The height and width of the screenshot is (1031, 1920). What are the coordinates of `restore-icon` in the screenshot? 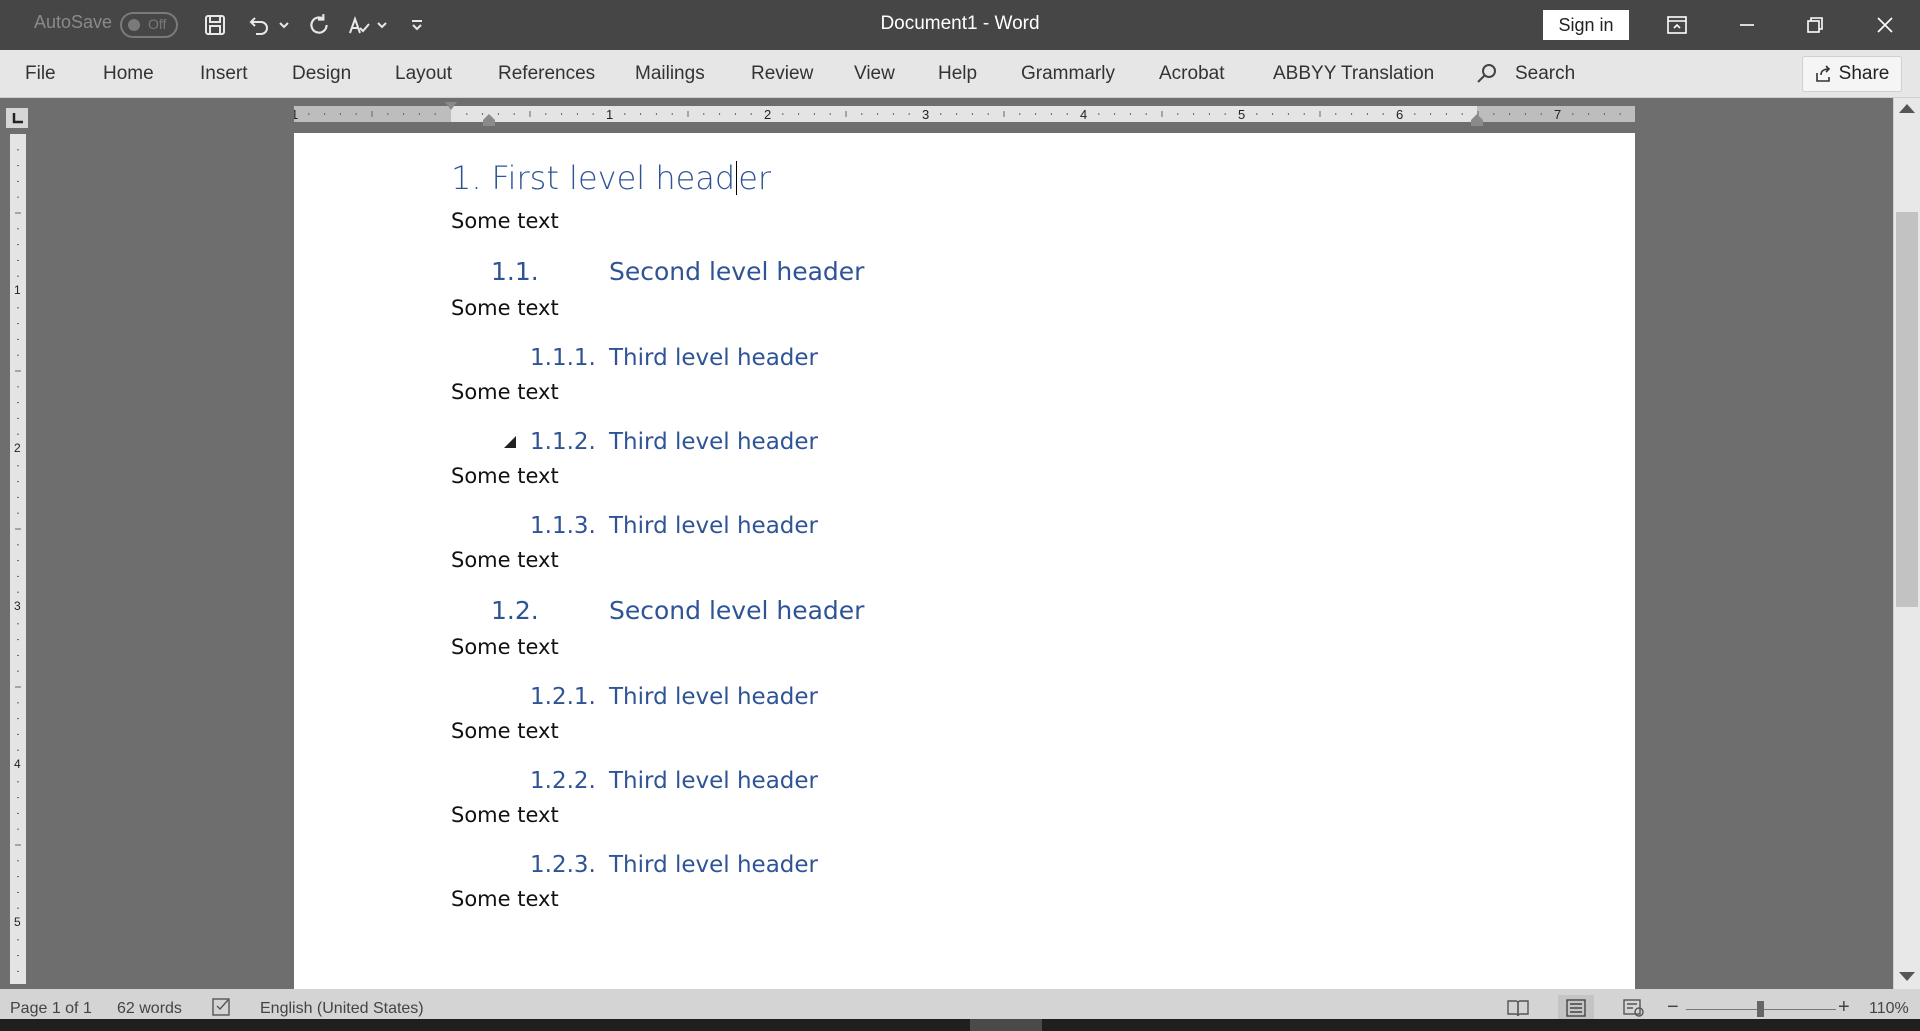 It's located at (1815, 25).